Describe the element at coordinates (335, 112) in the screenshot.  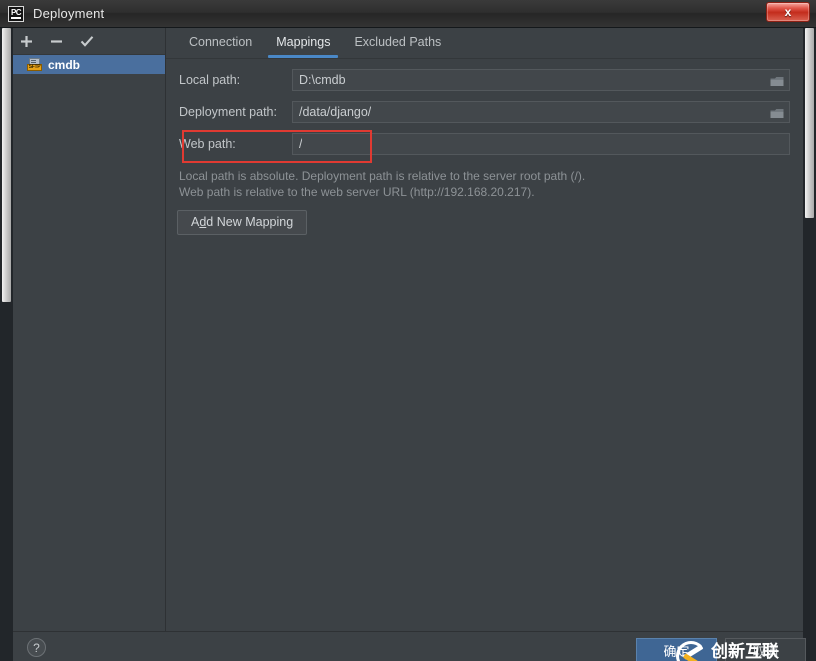
I see `deployment-path-value: /data/django/` at that location.